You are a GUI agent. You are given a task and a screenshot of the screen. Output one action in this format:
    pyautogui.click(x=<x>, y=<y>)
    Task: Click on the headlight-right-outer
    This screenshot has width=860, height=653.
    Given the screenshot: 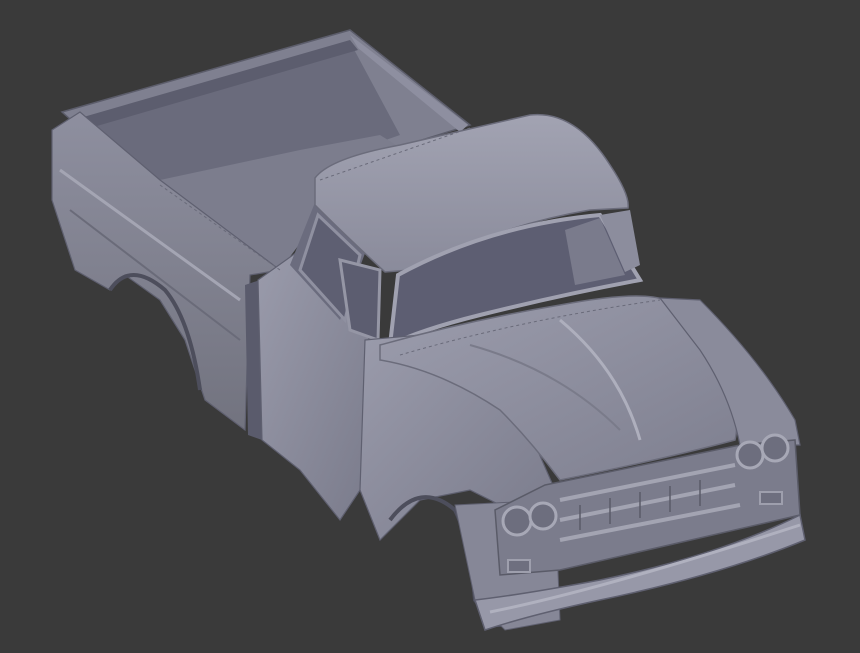 What is the action you would take?
    pyautogui.click(x=775, y=448)
    